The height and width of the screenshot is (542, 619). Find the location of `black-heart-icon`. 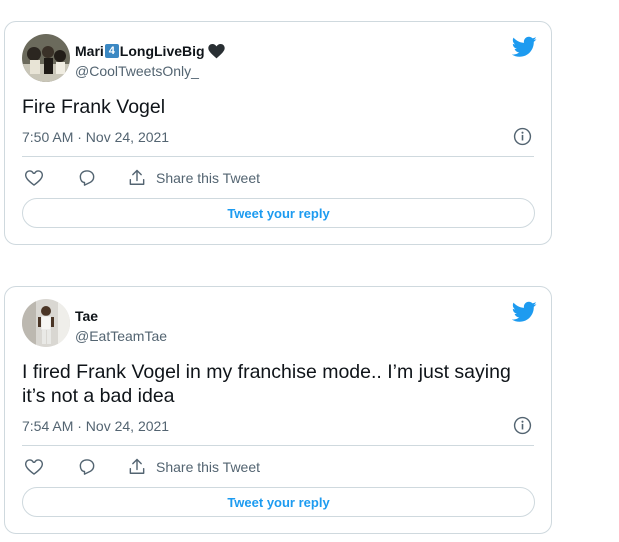

black-heart-icon is located at coordinates (216, 50).